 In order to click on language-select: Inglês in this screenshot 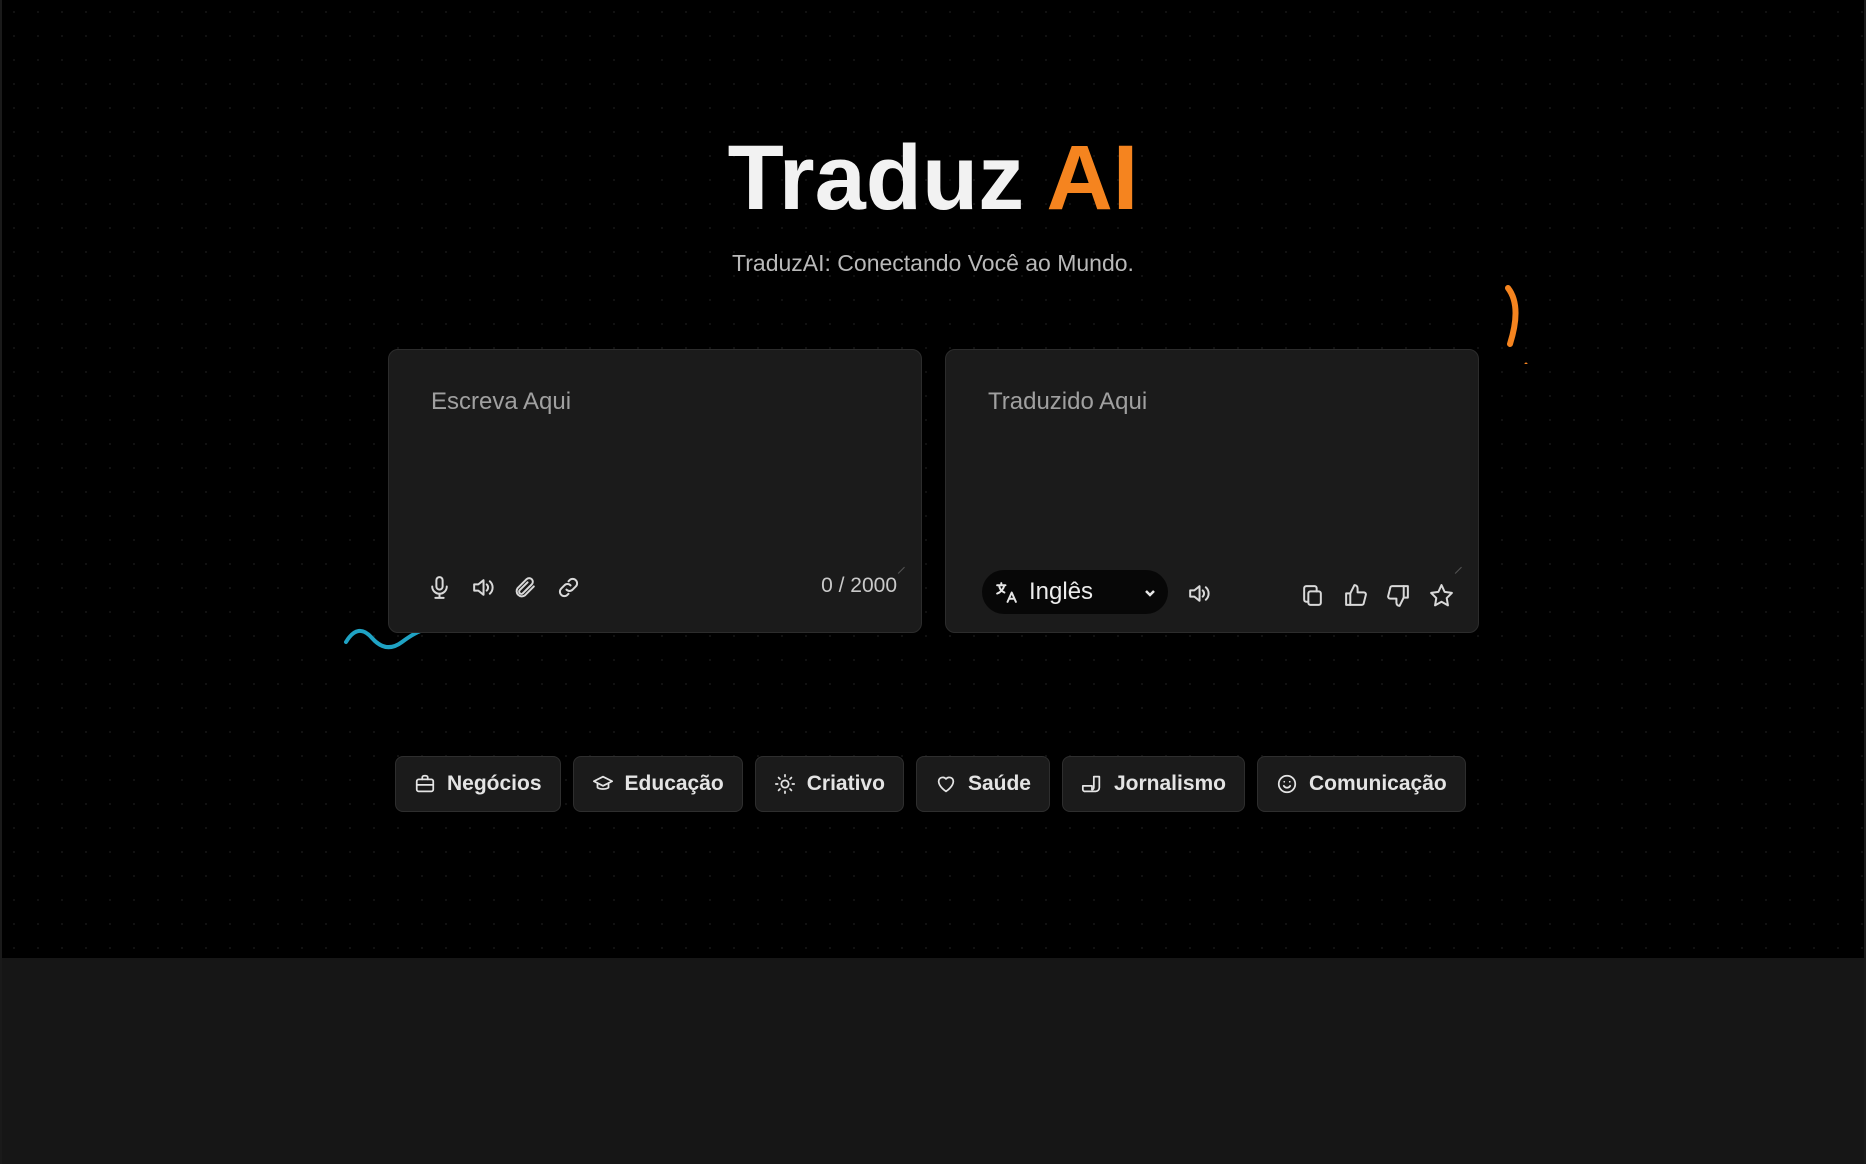, I will do `click(1075, 592)`.